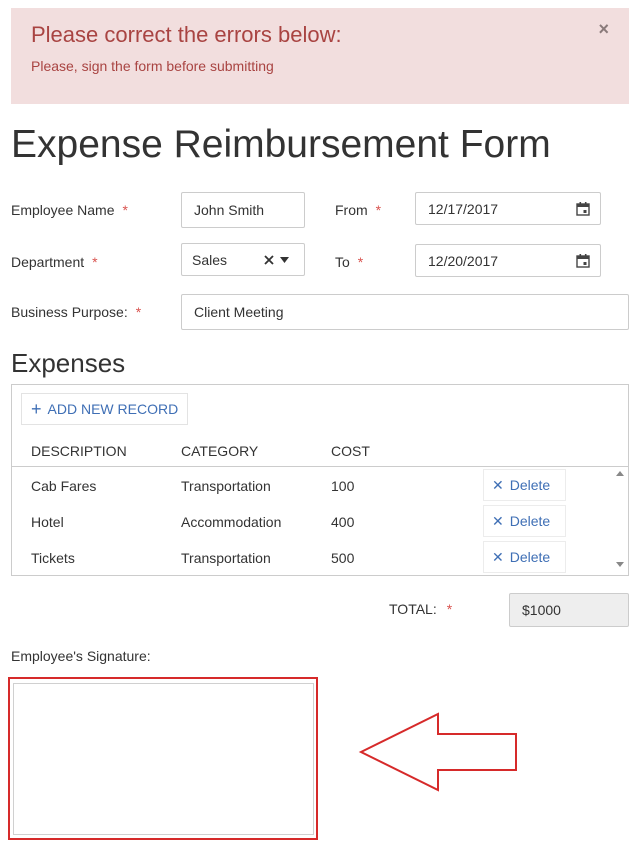  Describe the element at coordinates (36, 409) in the screenshot. I see `plus-icon: +` at that location.